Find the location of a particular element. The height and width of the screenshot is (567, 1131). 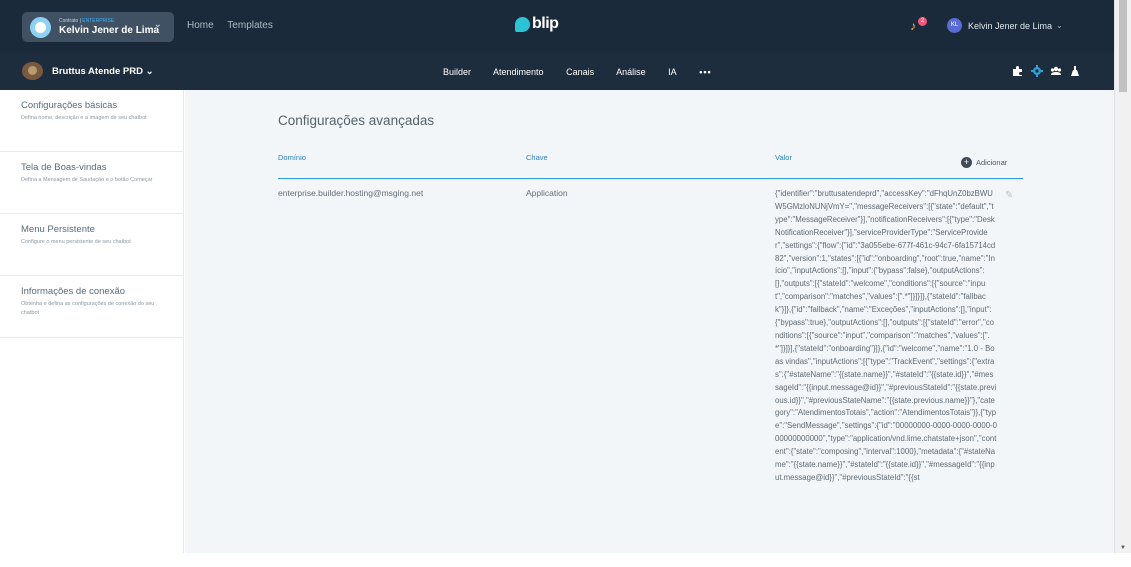

add-button-label: Adicionar is located at coordinates (992, 162).